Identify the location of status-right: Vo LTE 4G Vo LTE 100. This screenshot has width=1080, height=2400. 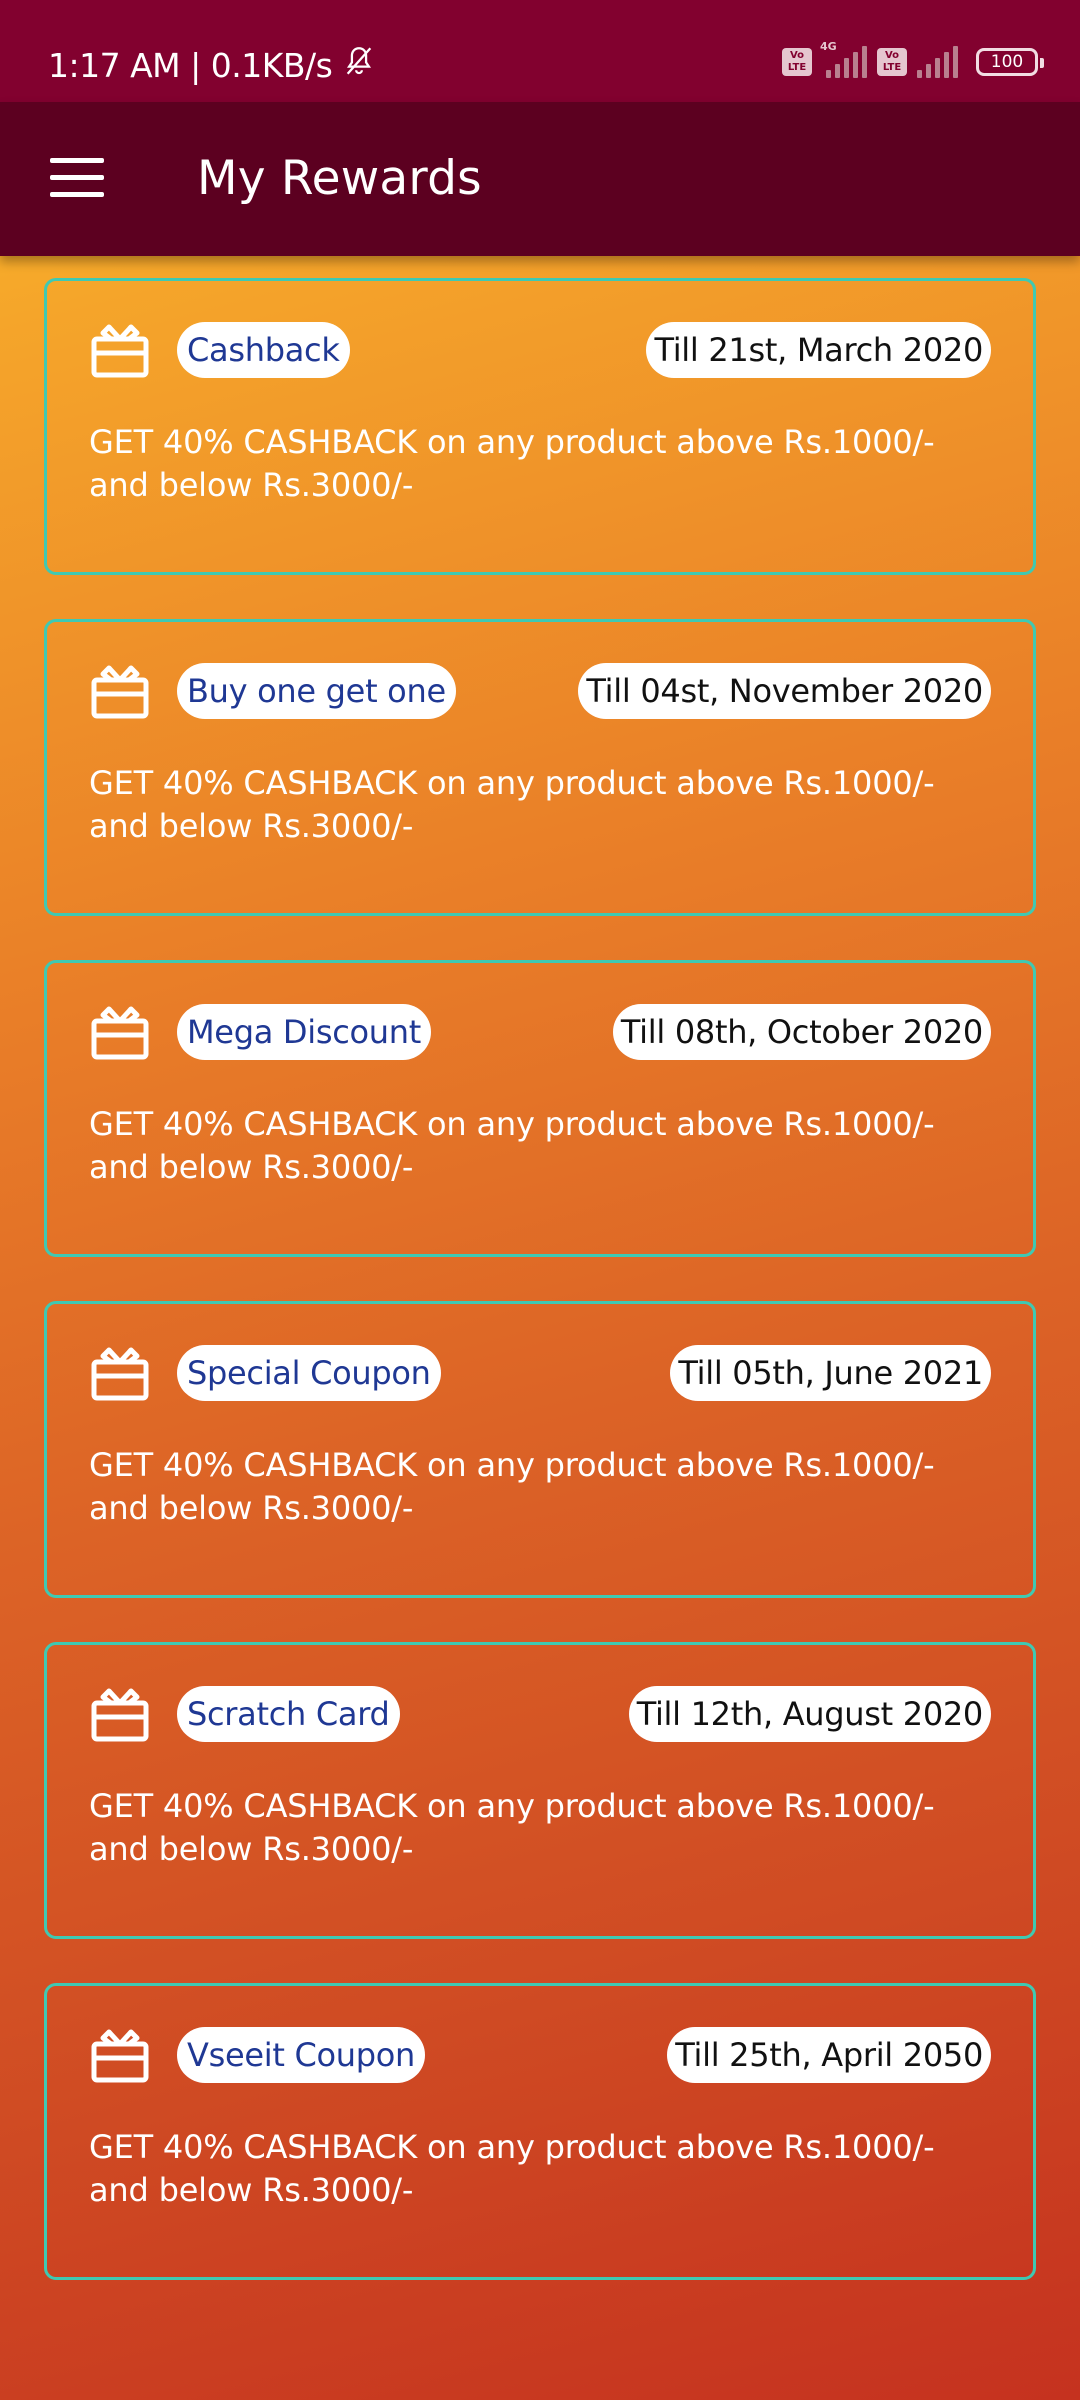
(913, 59).